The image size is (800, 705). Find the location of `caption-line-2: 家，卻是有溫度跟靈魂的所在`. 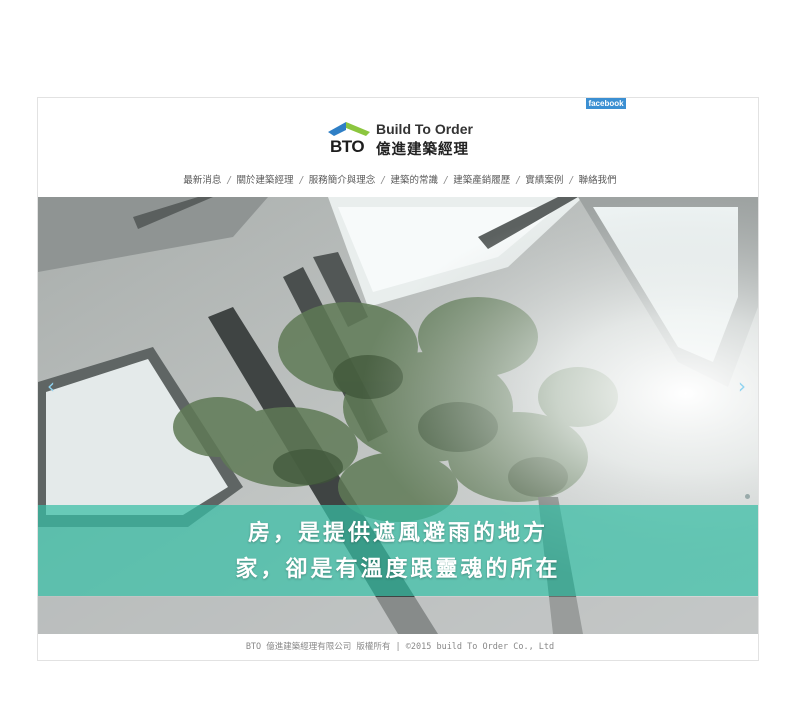

caption-line-2: 家，卻是有溫度跟靈魂的所在 is located at coordinates (398, 569).